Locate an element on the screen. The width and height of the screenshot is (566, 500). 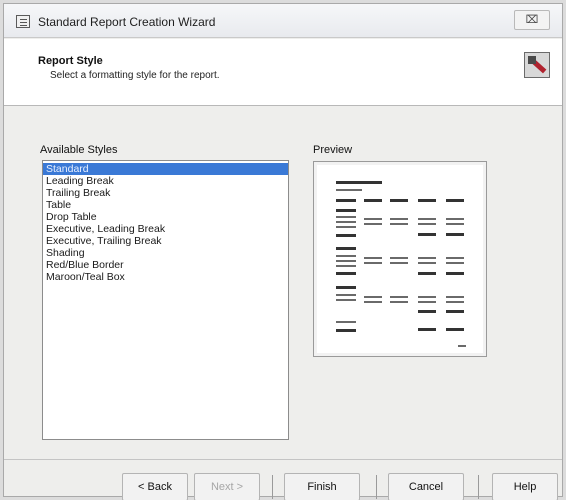
style-item-shading: Shading is located at coordinates (165, 253).